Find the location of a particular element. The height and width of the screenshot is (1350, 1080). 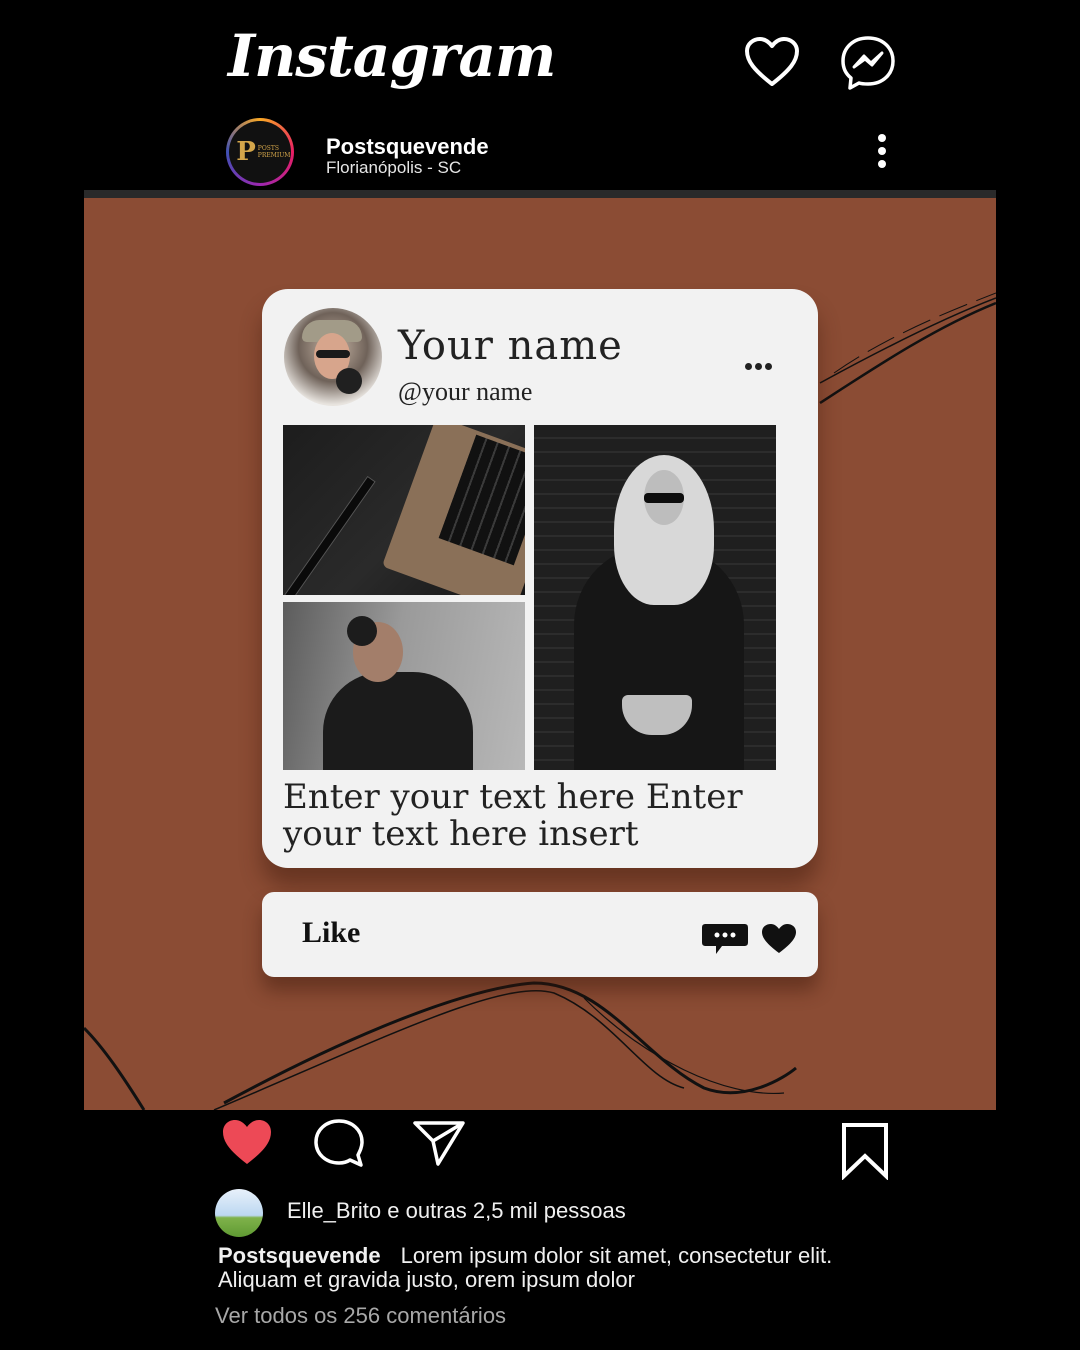

avatar-logo-letter: P is located at coordinates (246, 152).